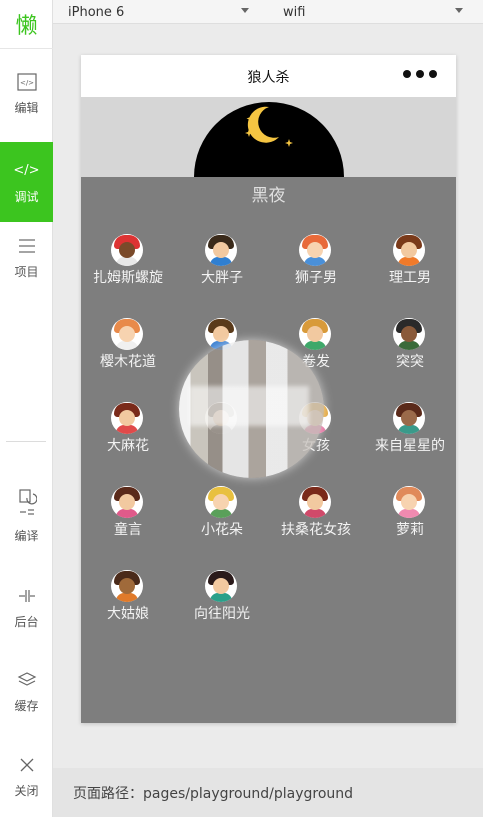  I want to click on player-name: 来自星星的, so click(410, 446).